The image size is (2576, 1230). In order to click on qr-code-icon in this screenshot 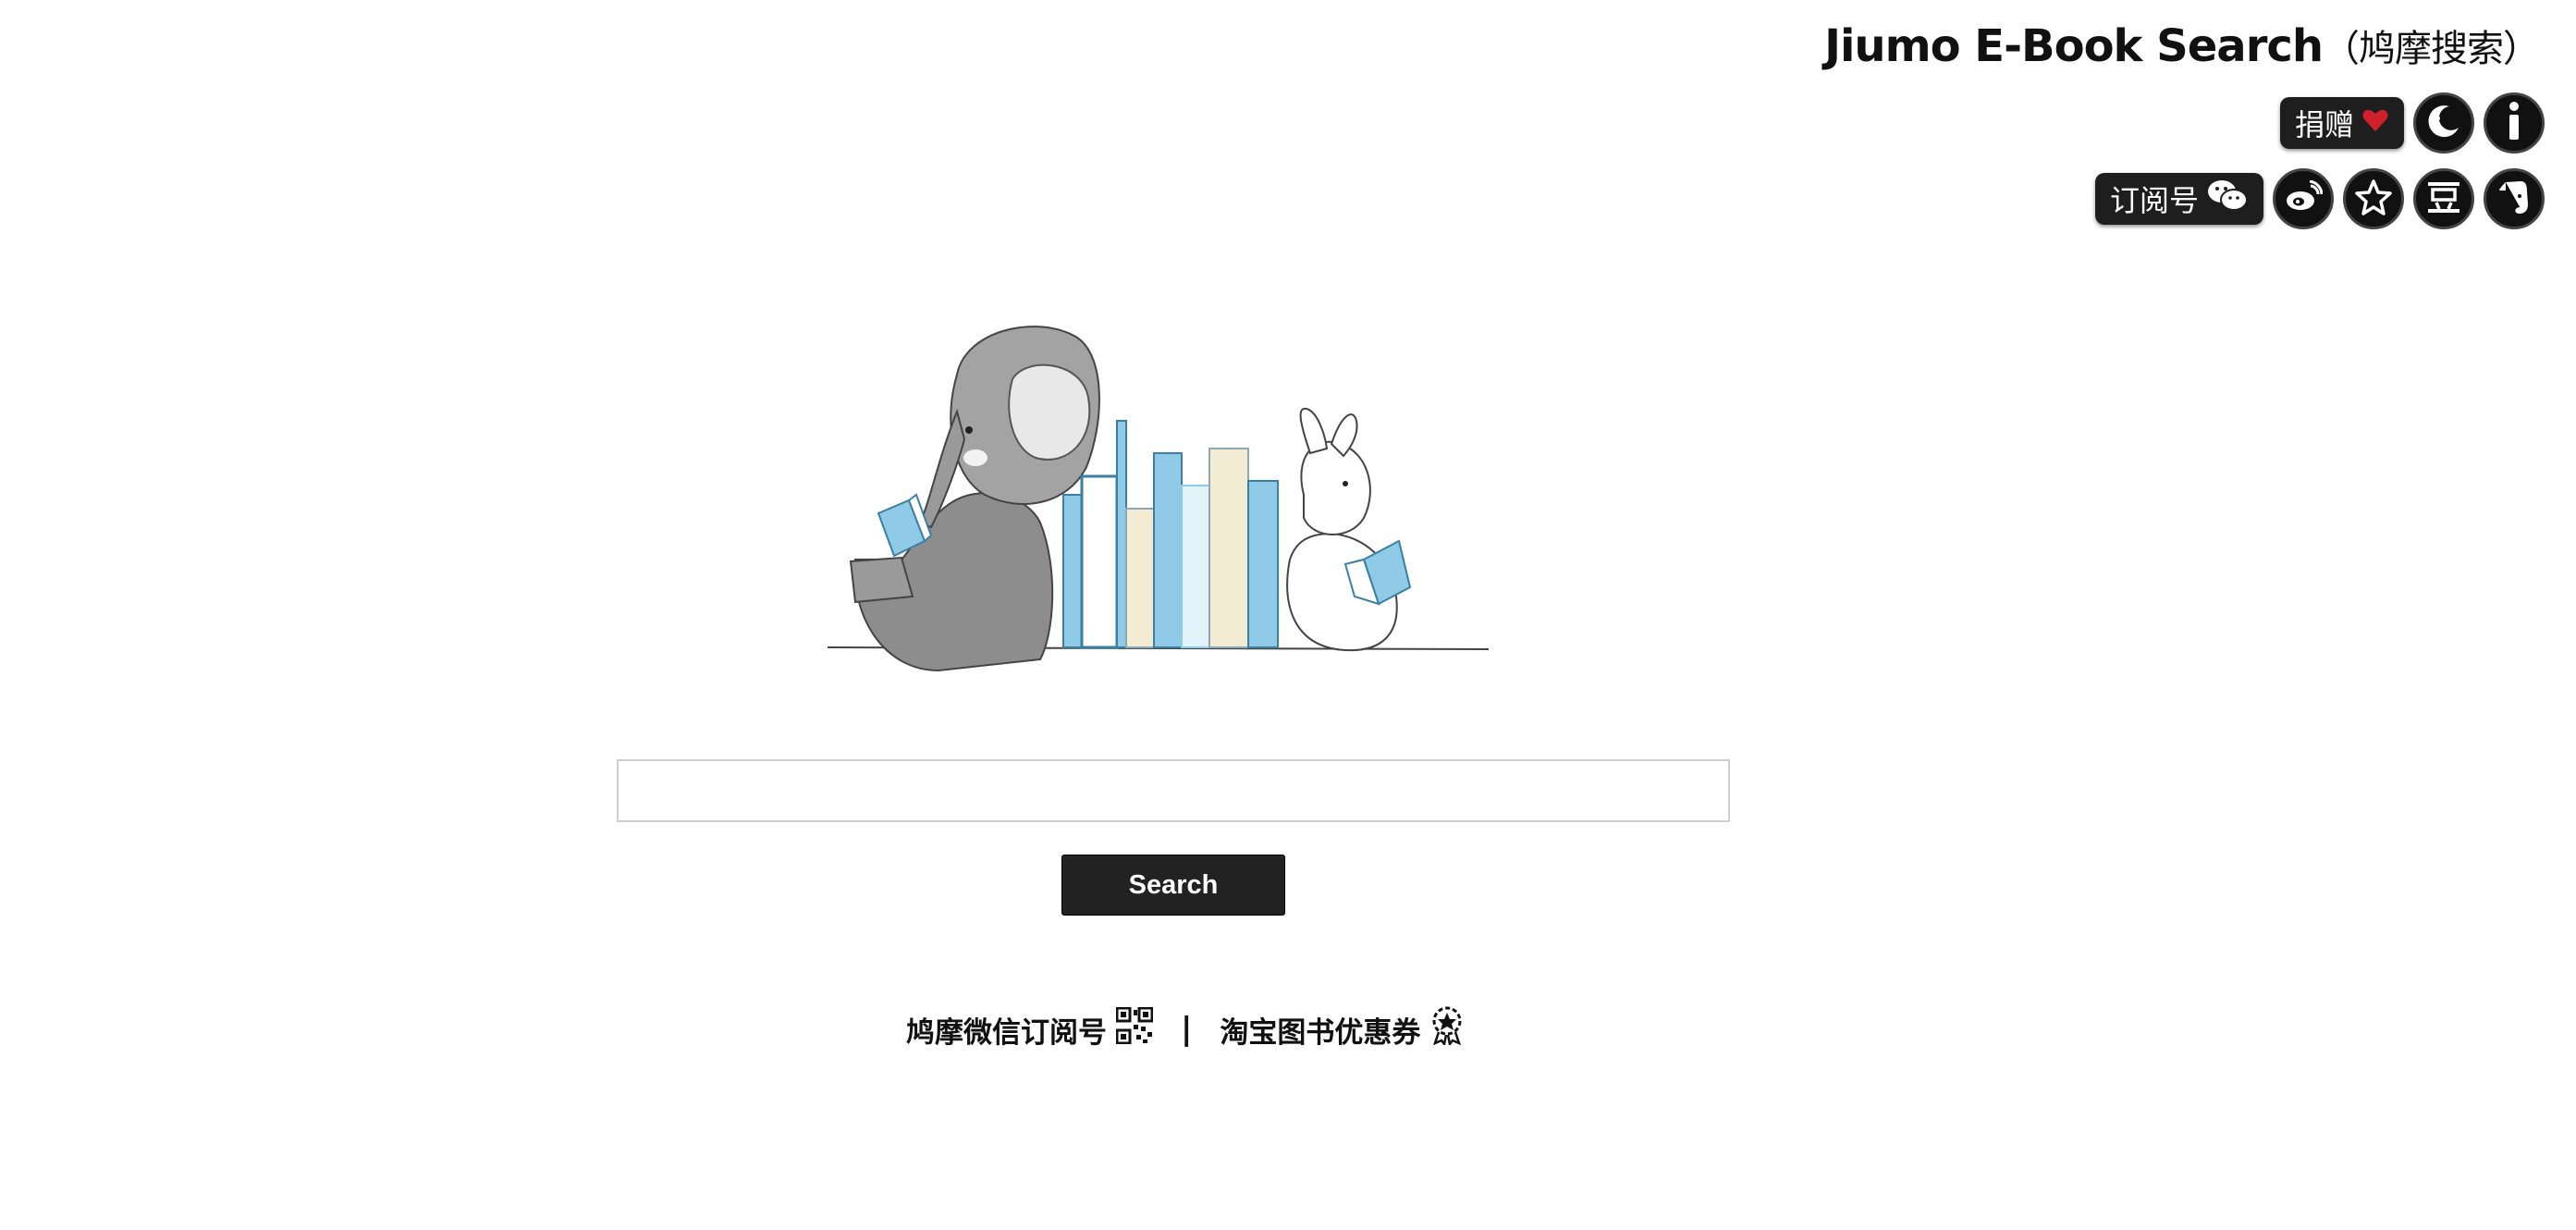, I will do `click(1134, 1029)`.